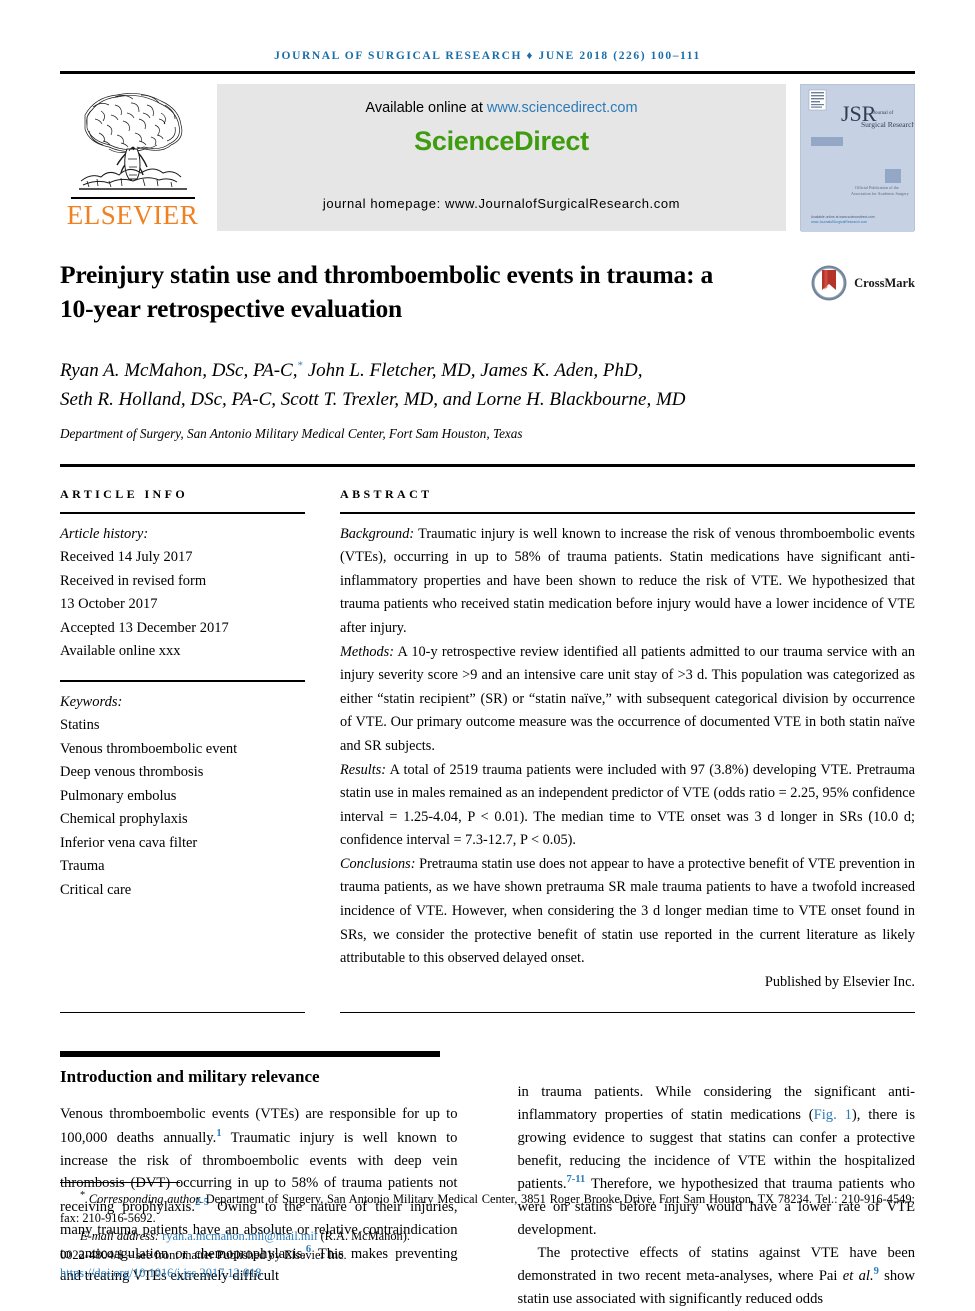 The width and height of the screenshot is (975, 1311). What do you see at coordinates (627, 1013) in the screenshot?
I see `right-bottom-rule` at bounding box center [627, 1013].